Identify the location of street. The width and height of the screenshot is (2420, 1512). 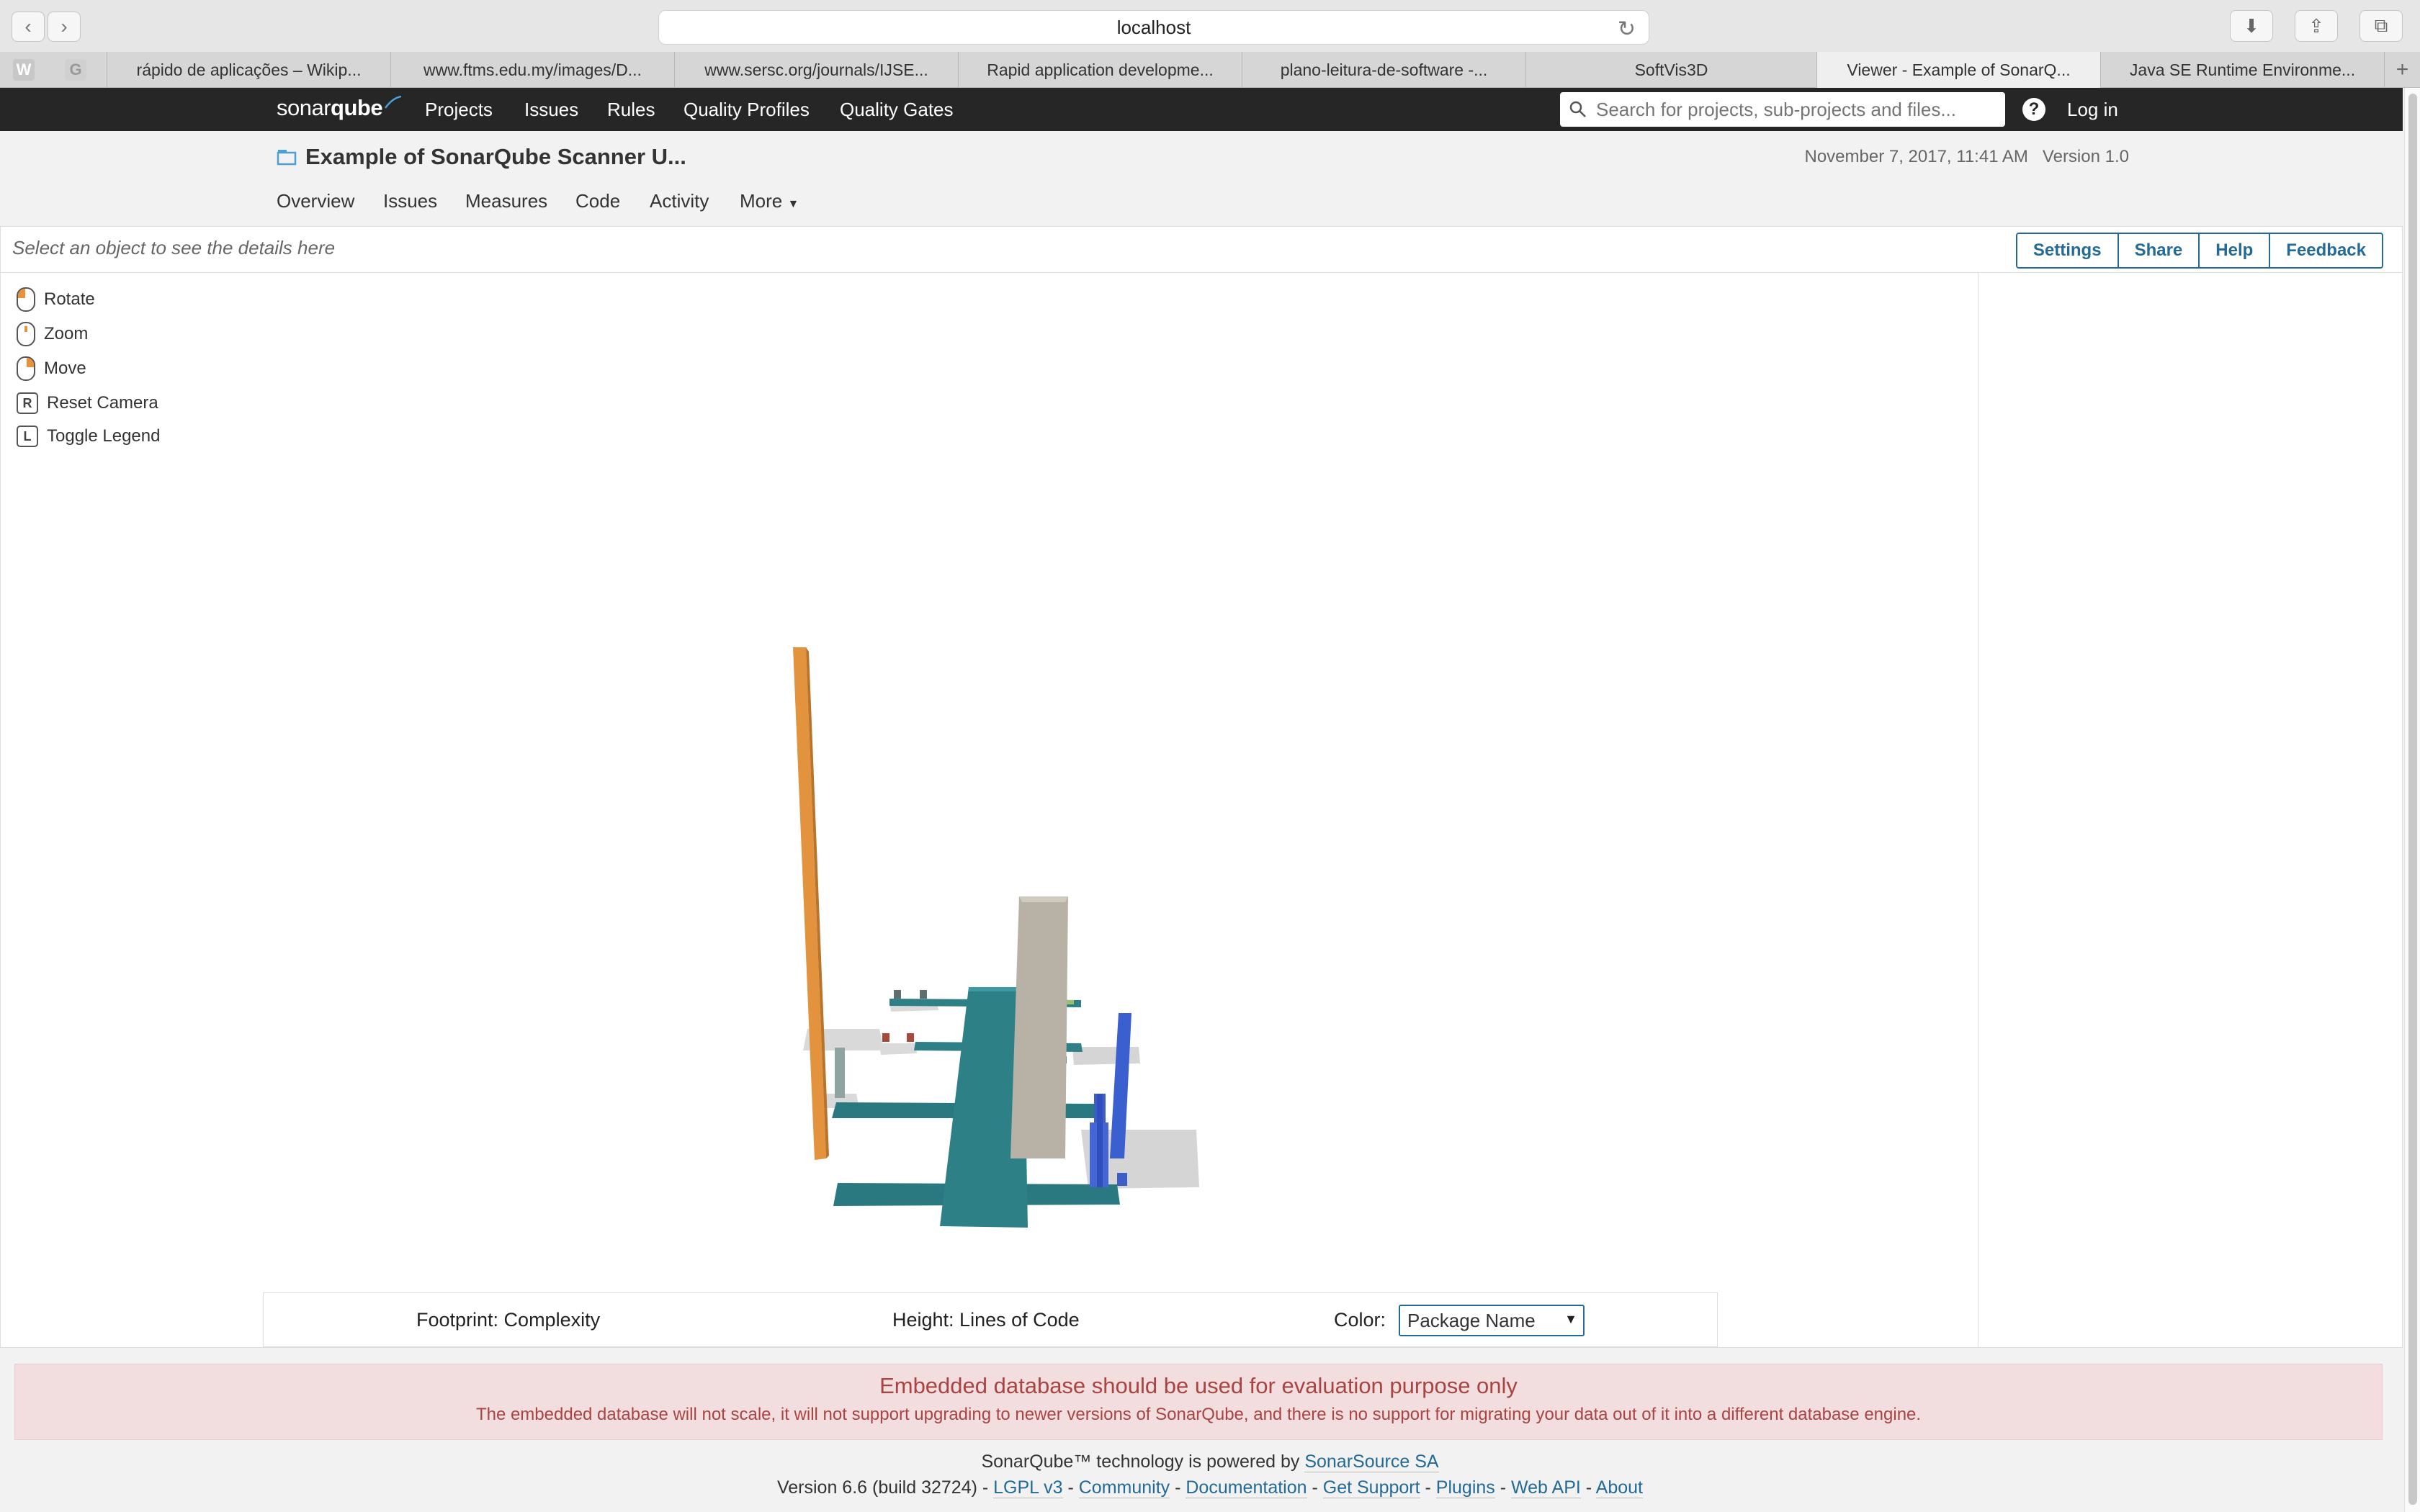
(894, 1199).